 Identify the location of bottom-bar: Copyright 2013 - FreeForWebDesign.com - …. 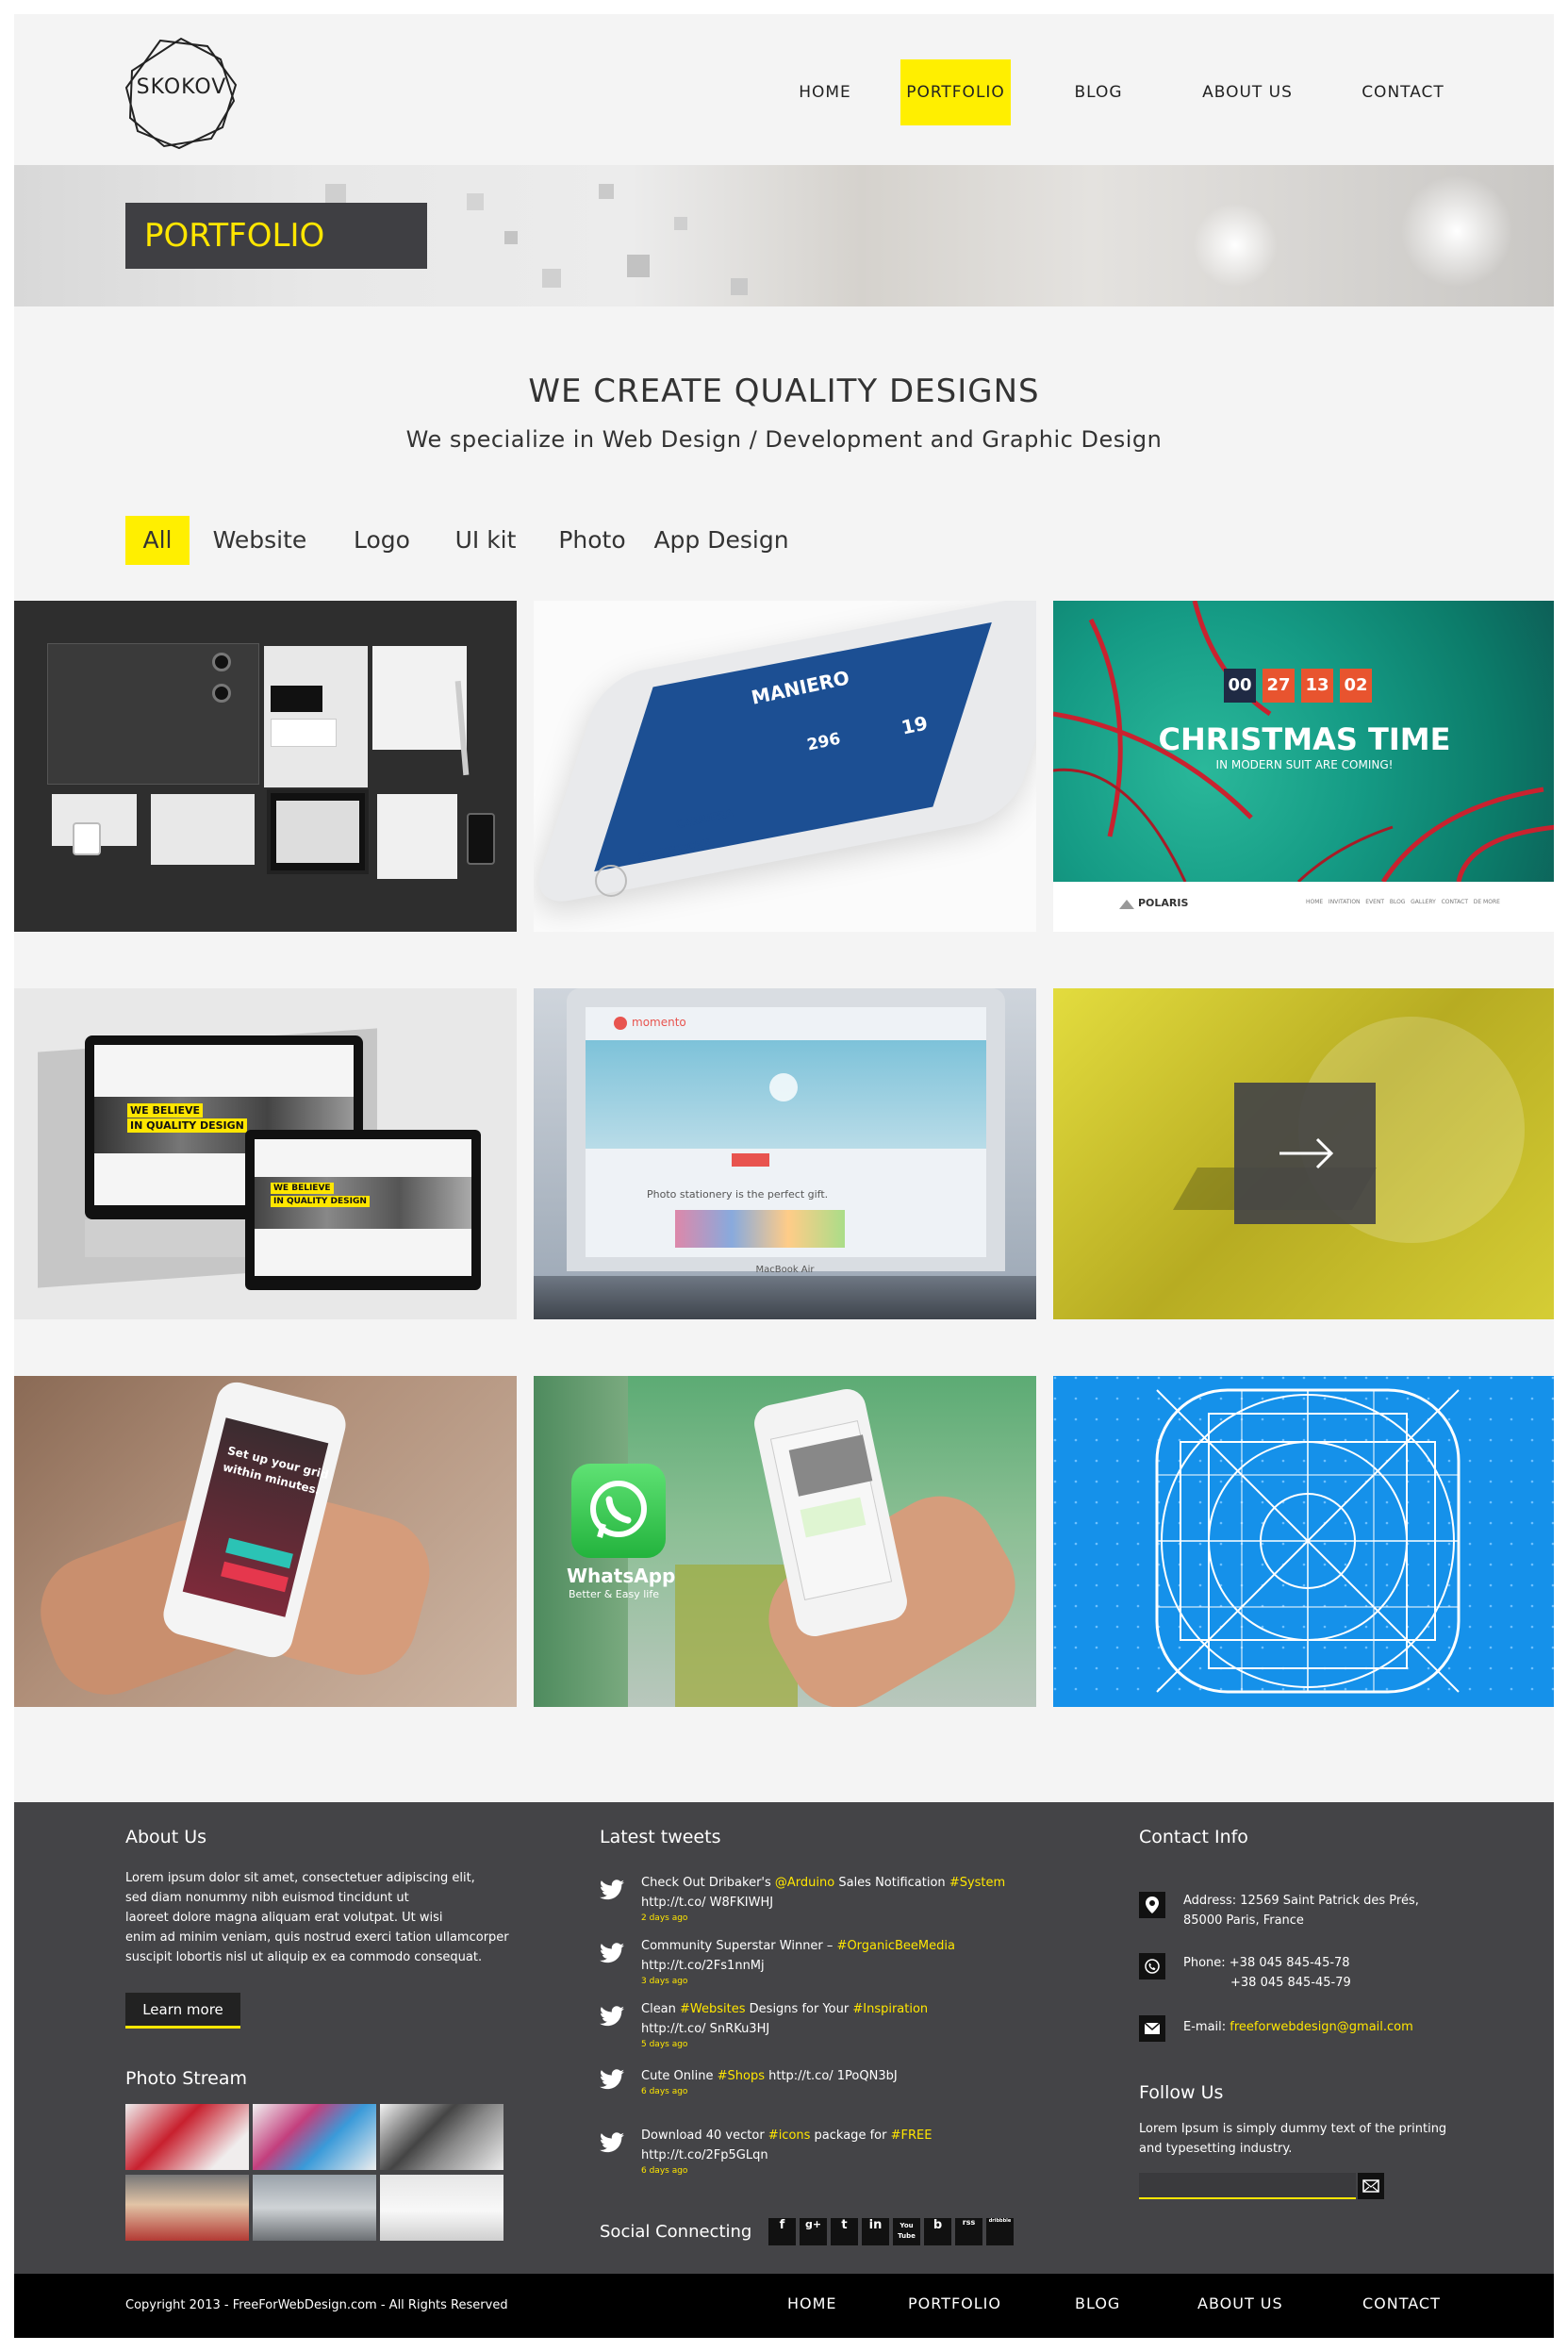
(784, 2306).